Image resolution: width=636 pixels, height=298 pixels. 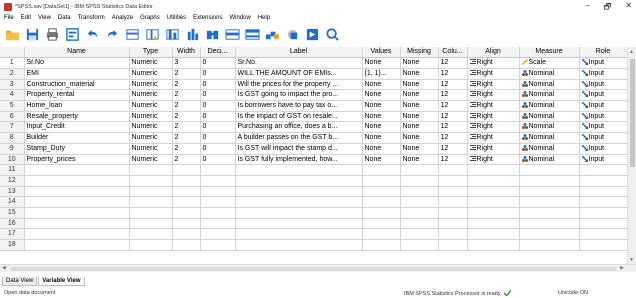 What do you see at coordinates (493, 53) in the screenshot?
I see `col-header-align: Align` at bounding box center [493, 53].